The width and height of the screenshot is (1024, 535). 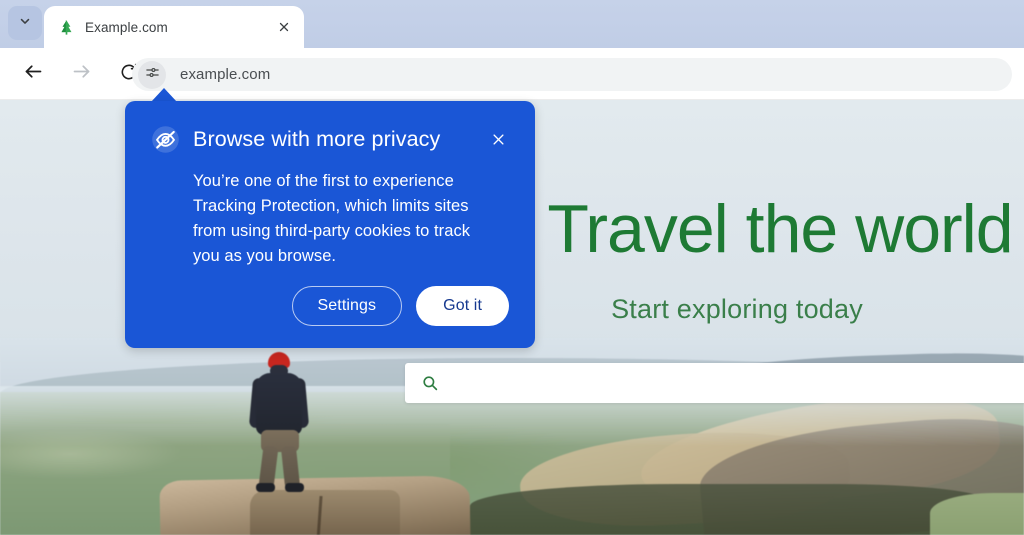 I want to click on tune-sliders-icon, so click(x=152, y=75).